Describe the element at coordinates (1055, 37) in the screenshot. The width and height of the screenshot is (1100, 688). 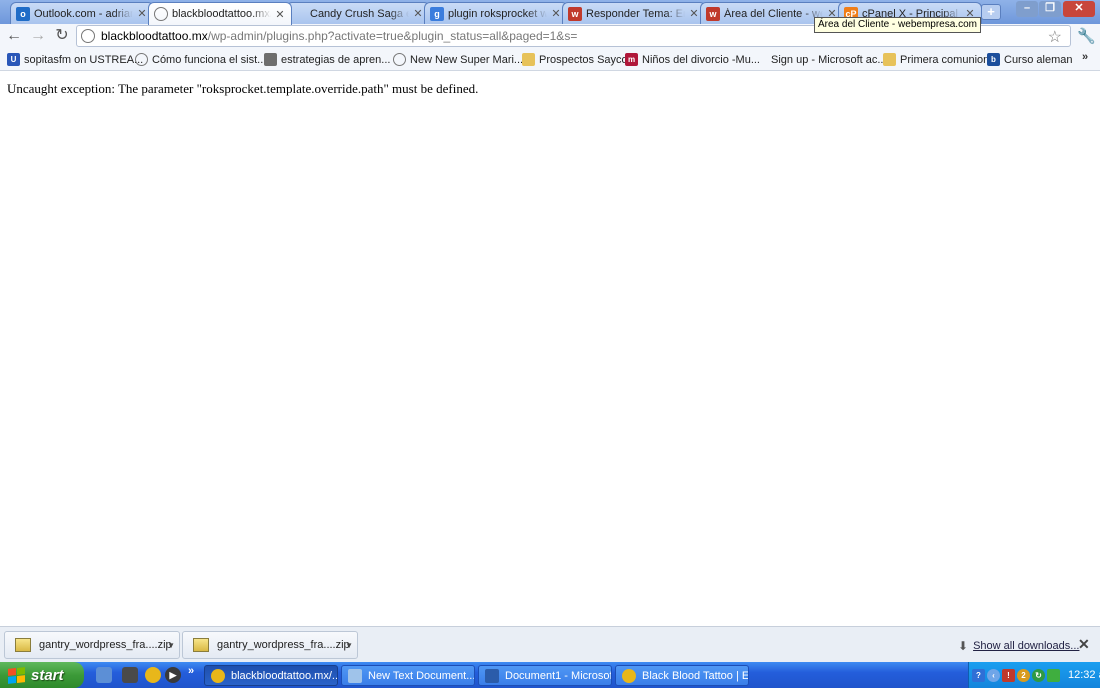
I see `bookmark-star-icon: ☆` at that location.